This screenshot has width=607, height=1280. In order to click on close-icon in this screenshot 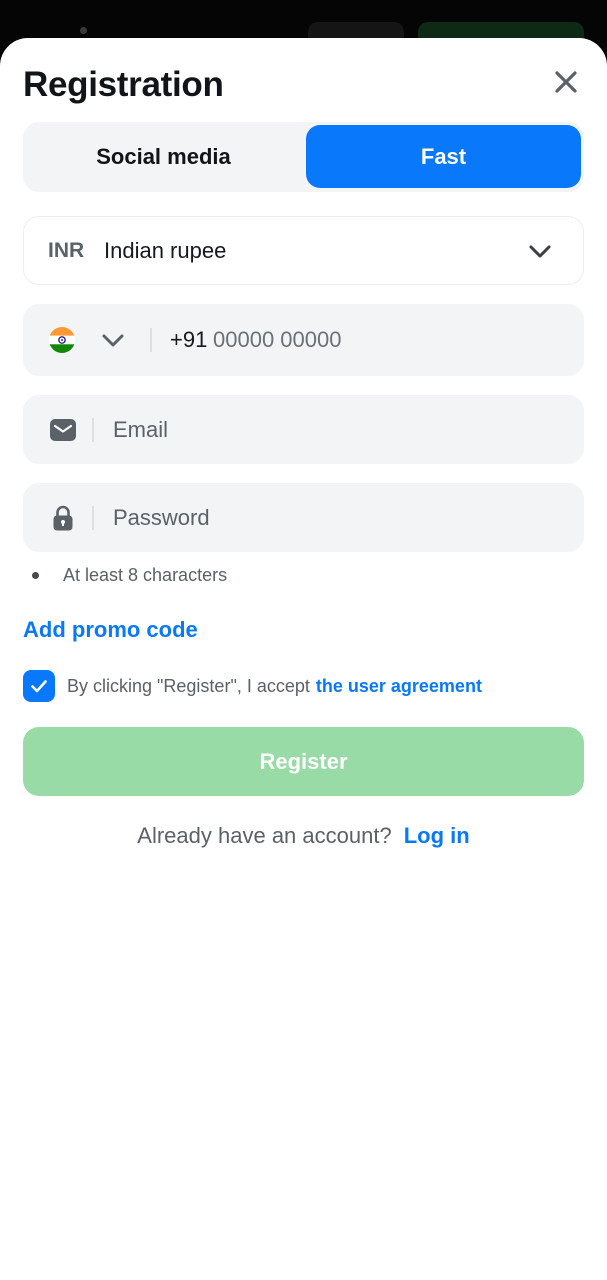, I will do `click(566, 82)`.